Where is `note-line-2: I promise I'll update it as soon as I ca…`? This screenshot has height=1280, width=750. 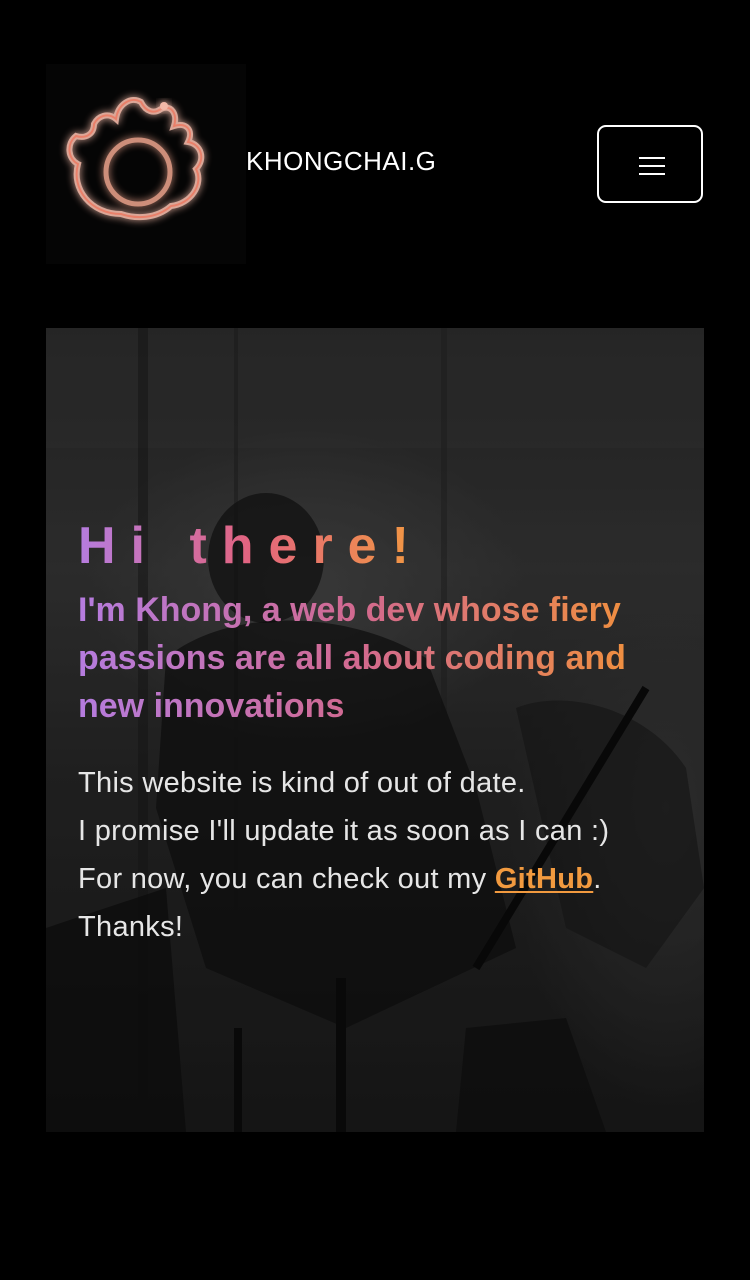 note-line-2: I promise I'll update it as soon as I ca… is located at coordinates (344, 831).